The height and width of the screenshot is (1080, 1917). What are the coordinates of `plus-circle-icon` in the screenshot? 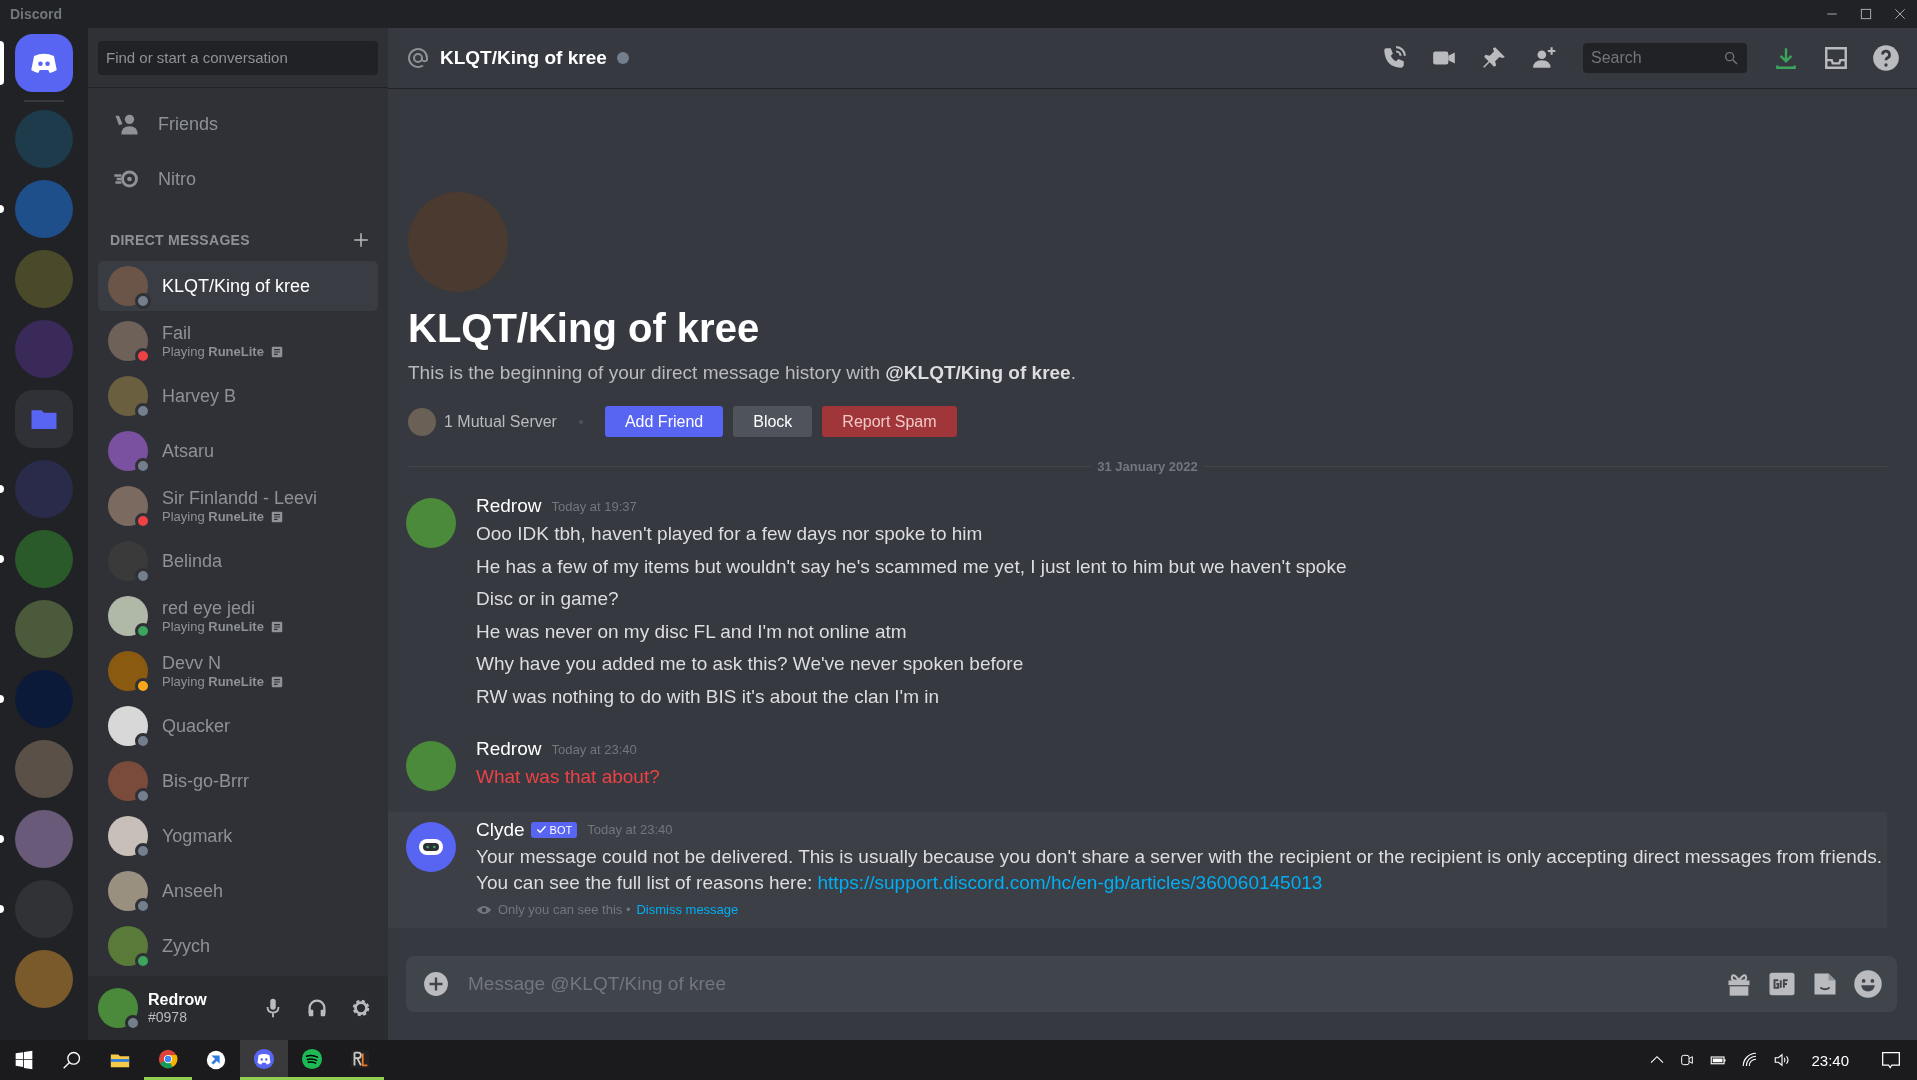 It's located at (436, 984).